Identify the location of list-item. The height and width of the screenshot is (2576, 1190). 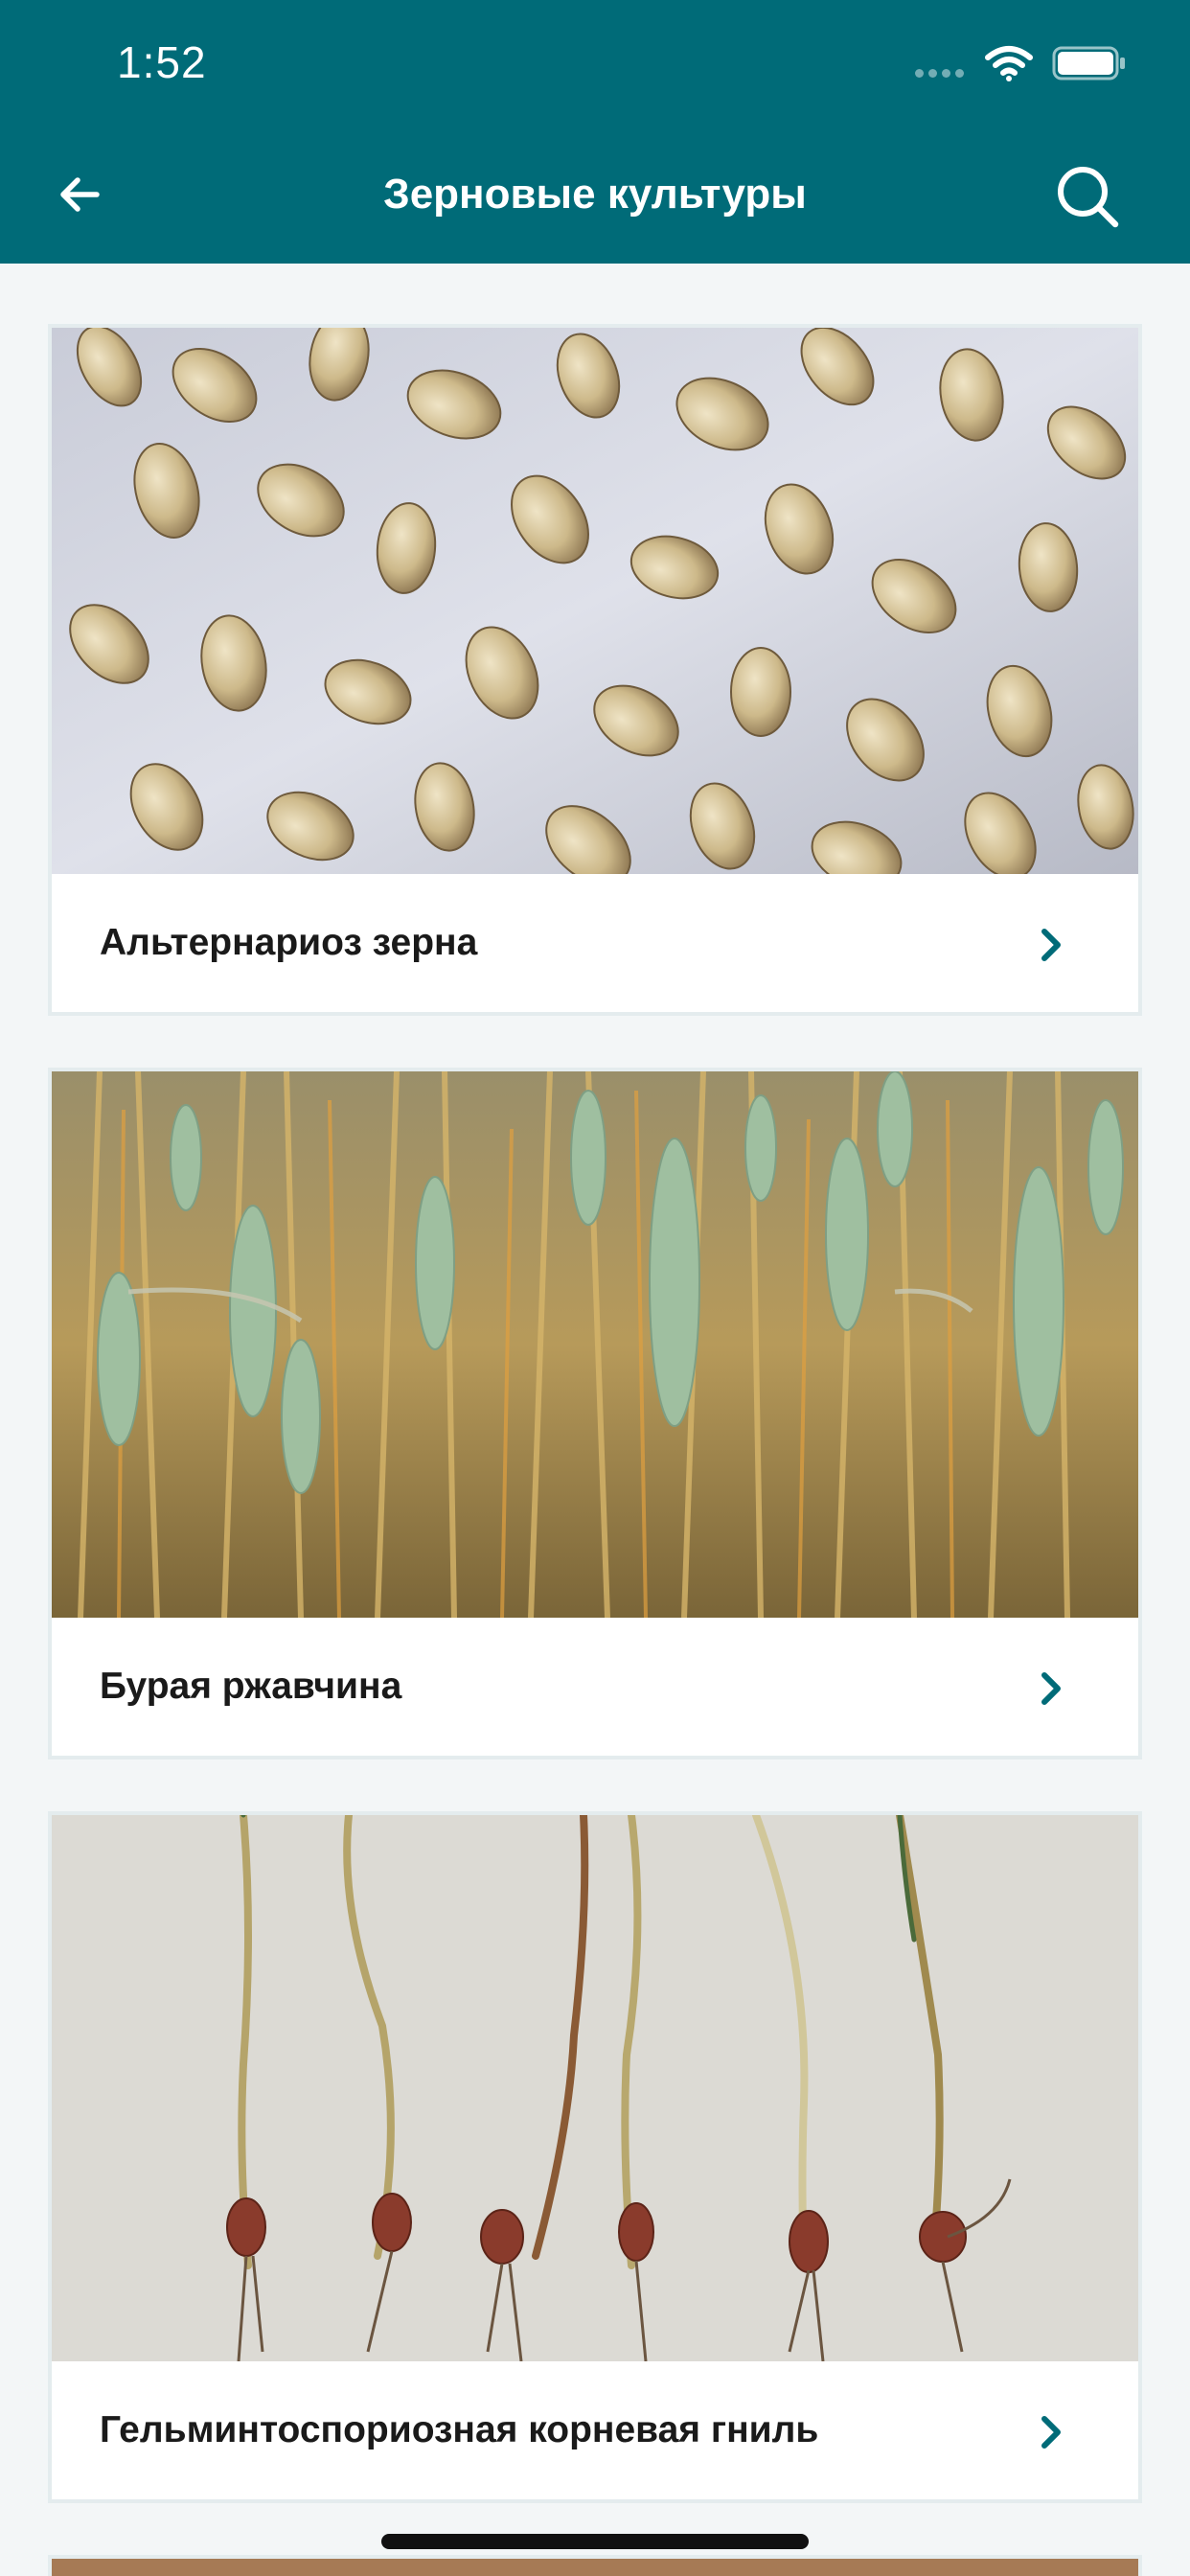
(595, 2565).